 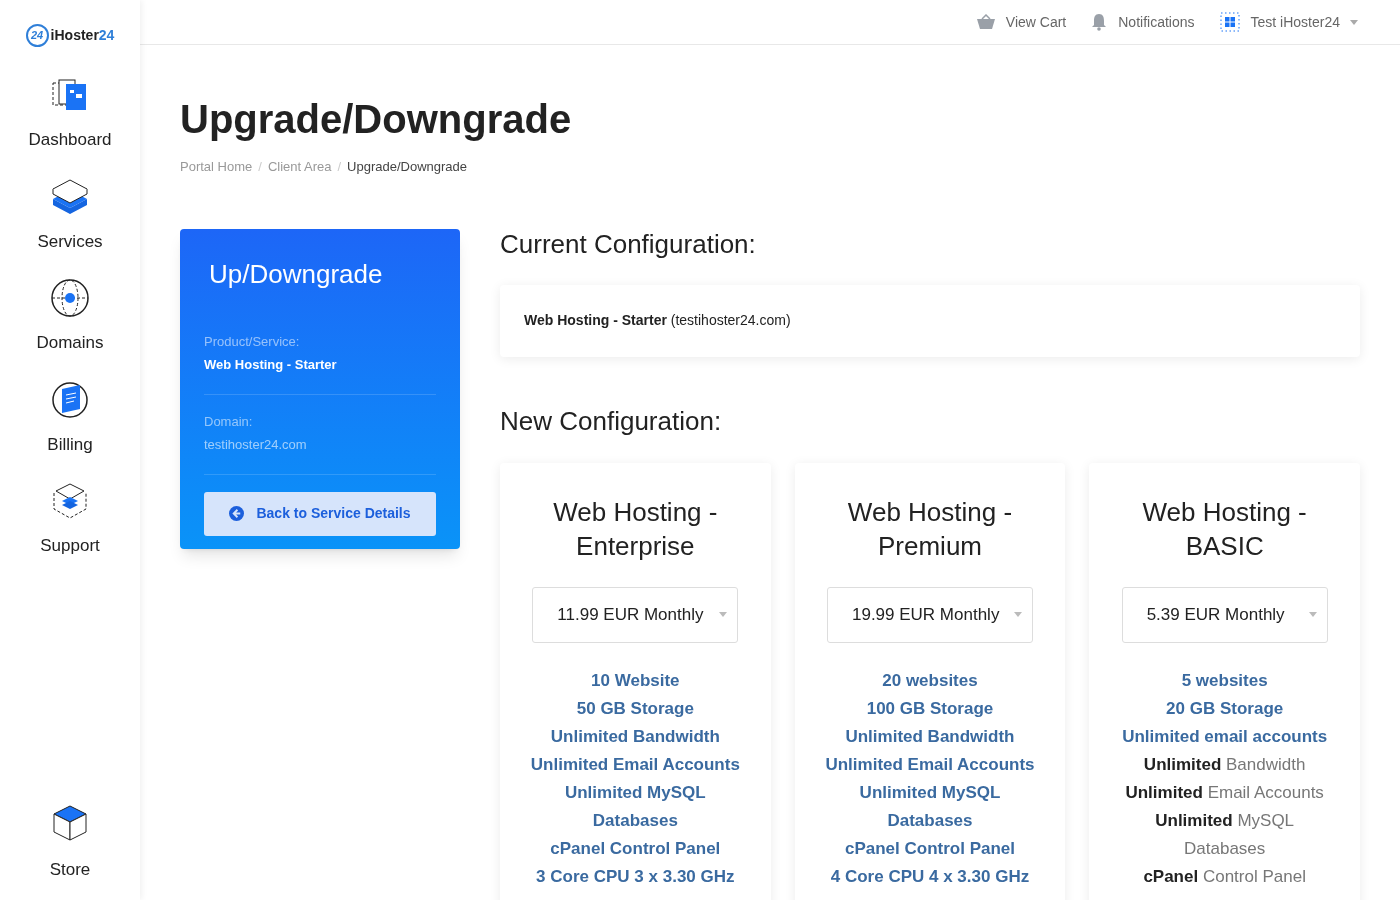 I want to click on plan-feature: Unlimited MySQL Databases, so click(x=1225, y=834).